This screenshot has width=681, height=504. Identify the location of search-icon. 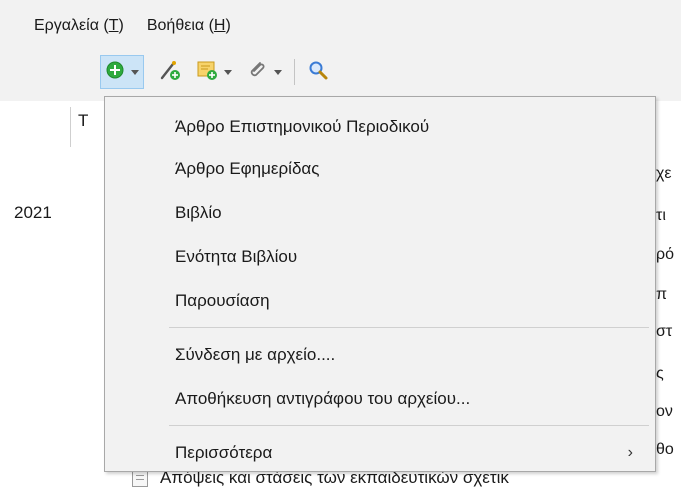
(318, 72).